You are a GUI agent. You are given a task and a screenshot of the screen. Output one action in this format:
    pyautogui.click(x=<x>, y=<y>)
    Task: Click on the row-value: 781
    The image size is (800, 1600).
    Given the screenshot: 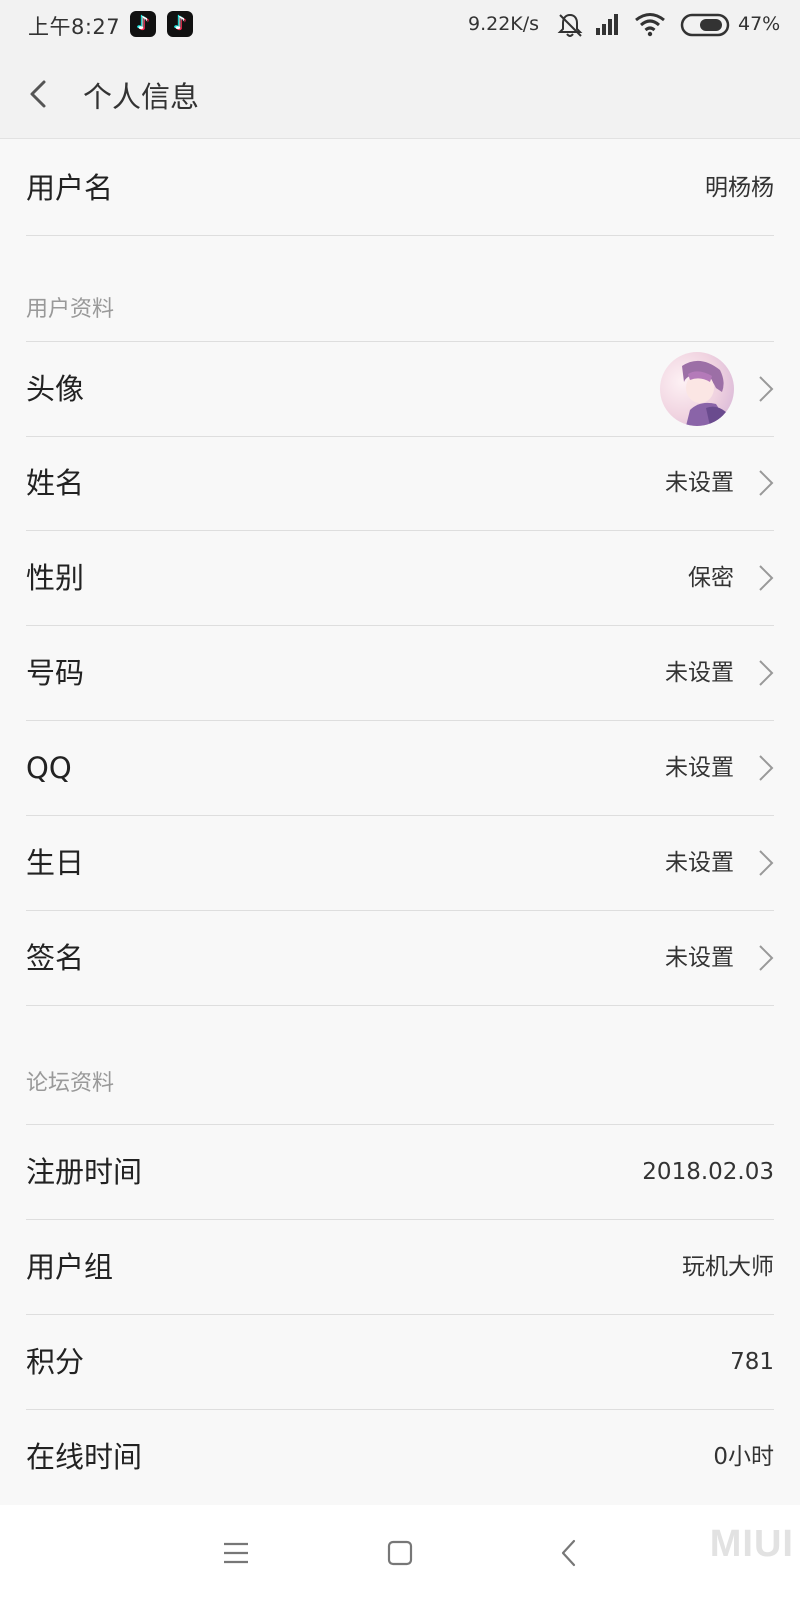 What is the action you would take?
    pyautogui.click(x=752, y=1362)
    